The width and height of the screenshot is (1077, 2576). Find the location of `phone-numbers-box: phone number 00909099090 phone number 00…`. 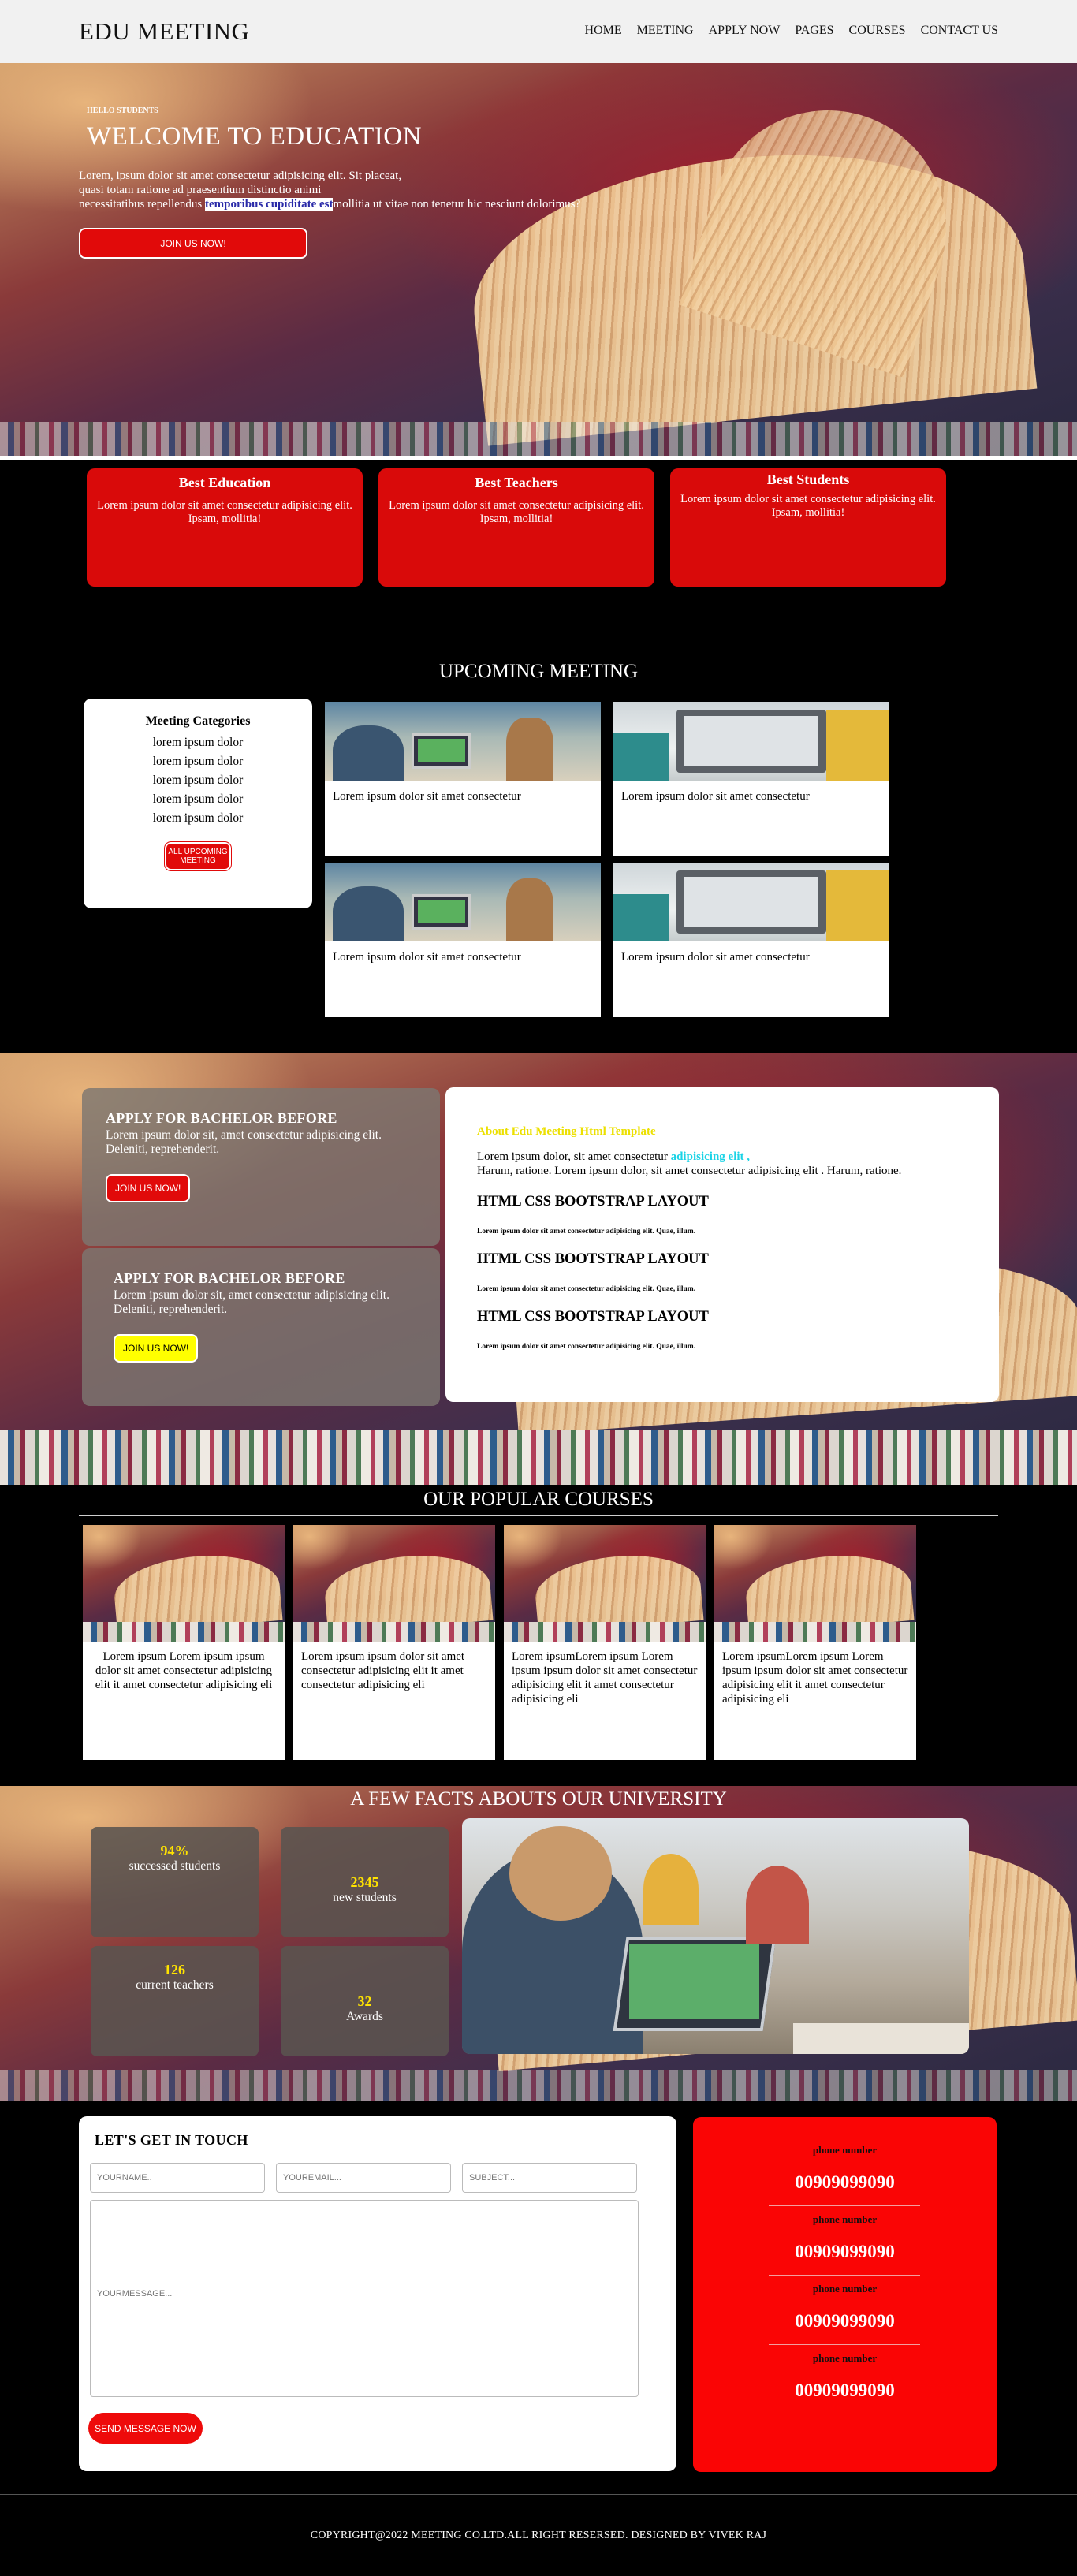

phone-numbers-box: phone number 00909099090 phone number 00… is located at coordinates (845, 2294).